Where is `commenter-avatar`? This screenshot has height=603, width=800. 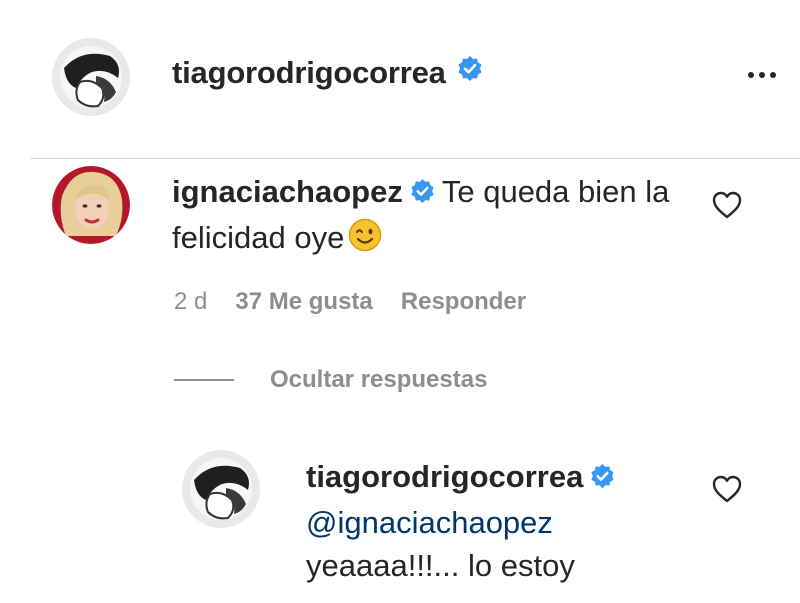 commenter-avatar is located at coordinates (91, 205).